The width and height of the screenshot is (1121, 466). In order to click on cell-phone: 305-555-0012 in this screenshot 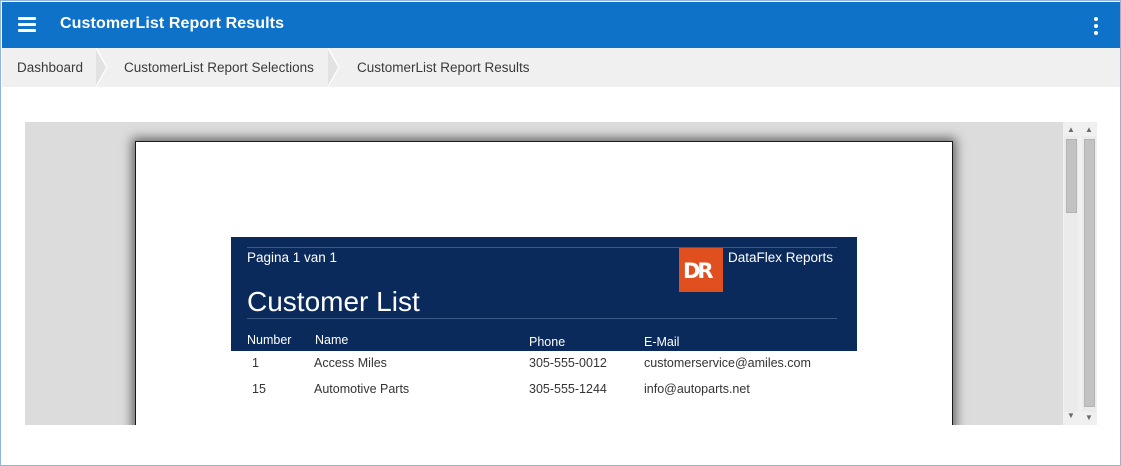, I will do `click(568, 363)`.